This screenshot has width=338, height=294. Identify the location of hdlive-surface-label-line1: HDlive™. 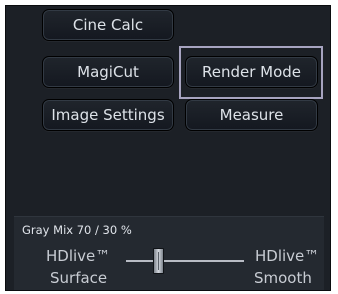
(78, 256).